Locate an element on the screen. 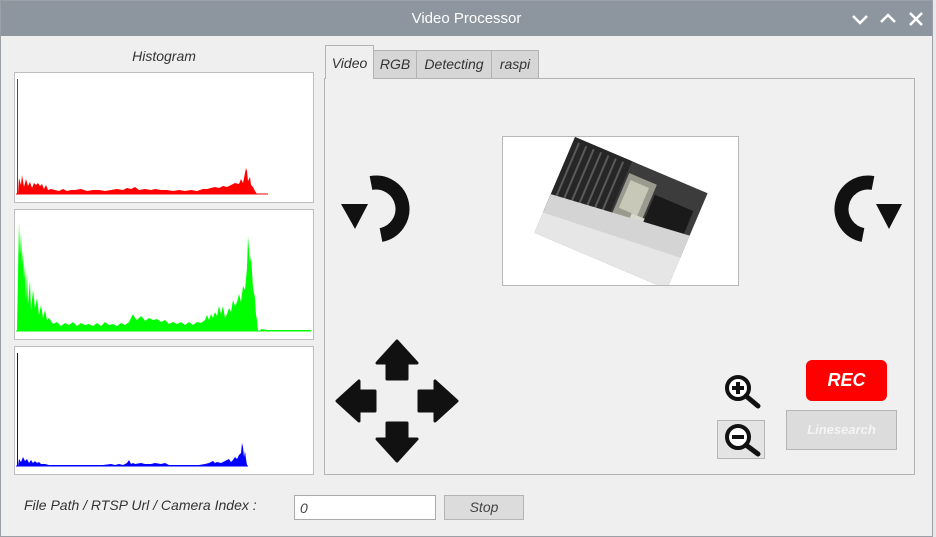 The image size is (936, 537). linesearch-button: Linesearch is located at coordinates (841, 430).